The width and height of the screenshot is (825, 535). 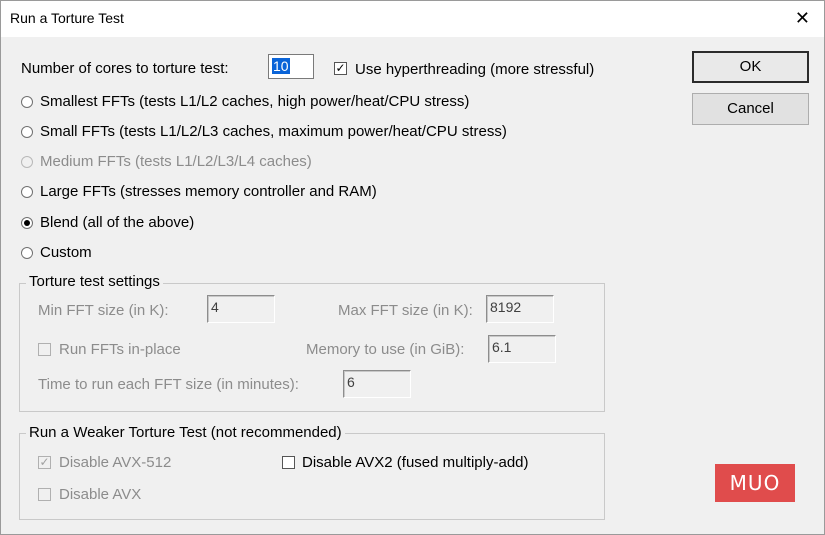 What do you see at coordinates (67, 18) in the screenshot?
I see `window-title: Run a Torture Test` at bounding box center [67, 18].